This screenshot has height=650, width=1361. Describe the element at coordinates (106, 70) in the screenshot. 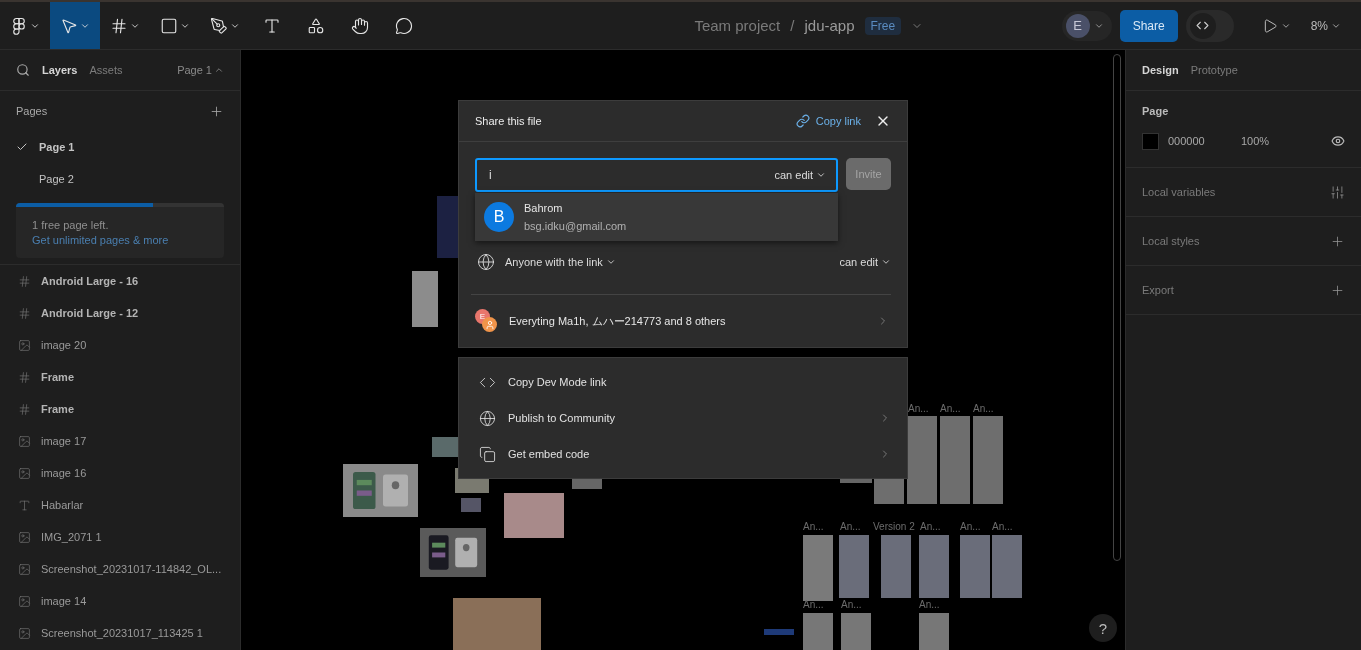

I see `panel-tab: Assets` at that location.